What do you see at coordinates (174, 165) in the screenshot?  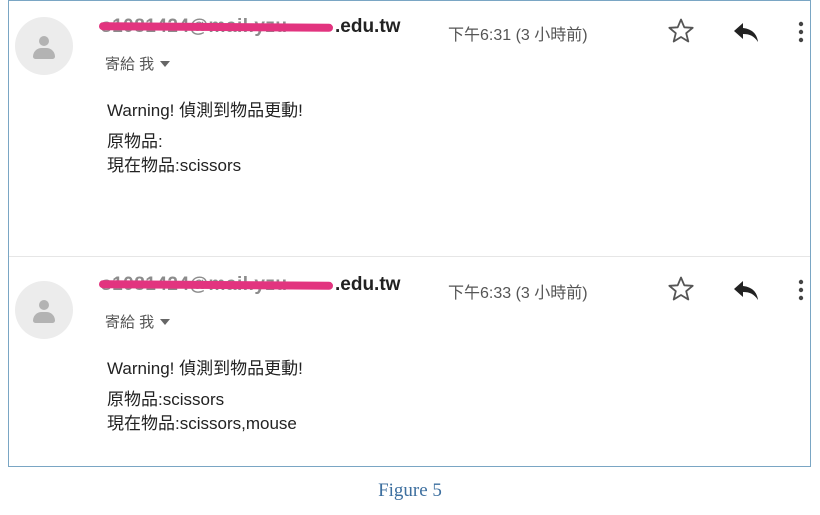 I see `body-line: 現在物品:scissors` at bounding box center [174, 165].